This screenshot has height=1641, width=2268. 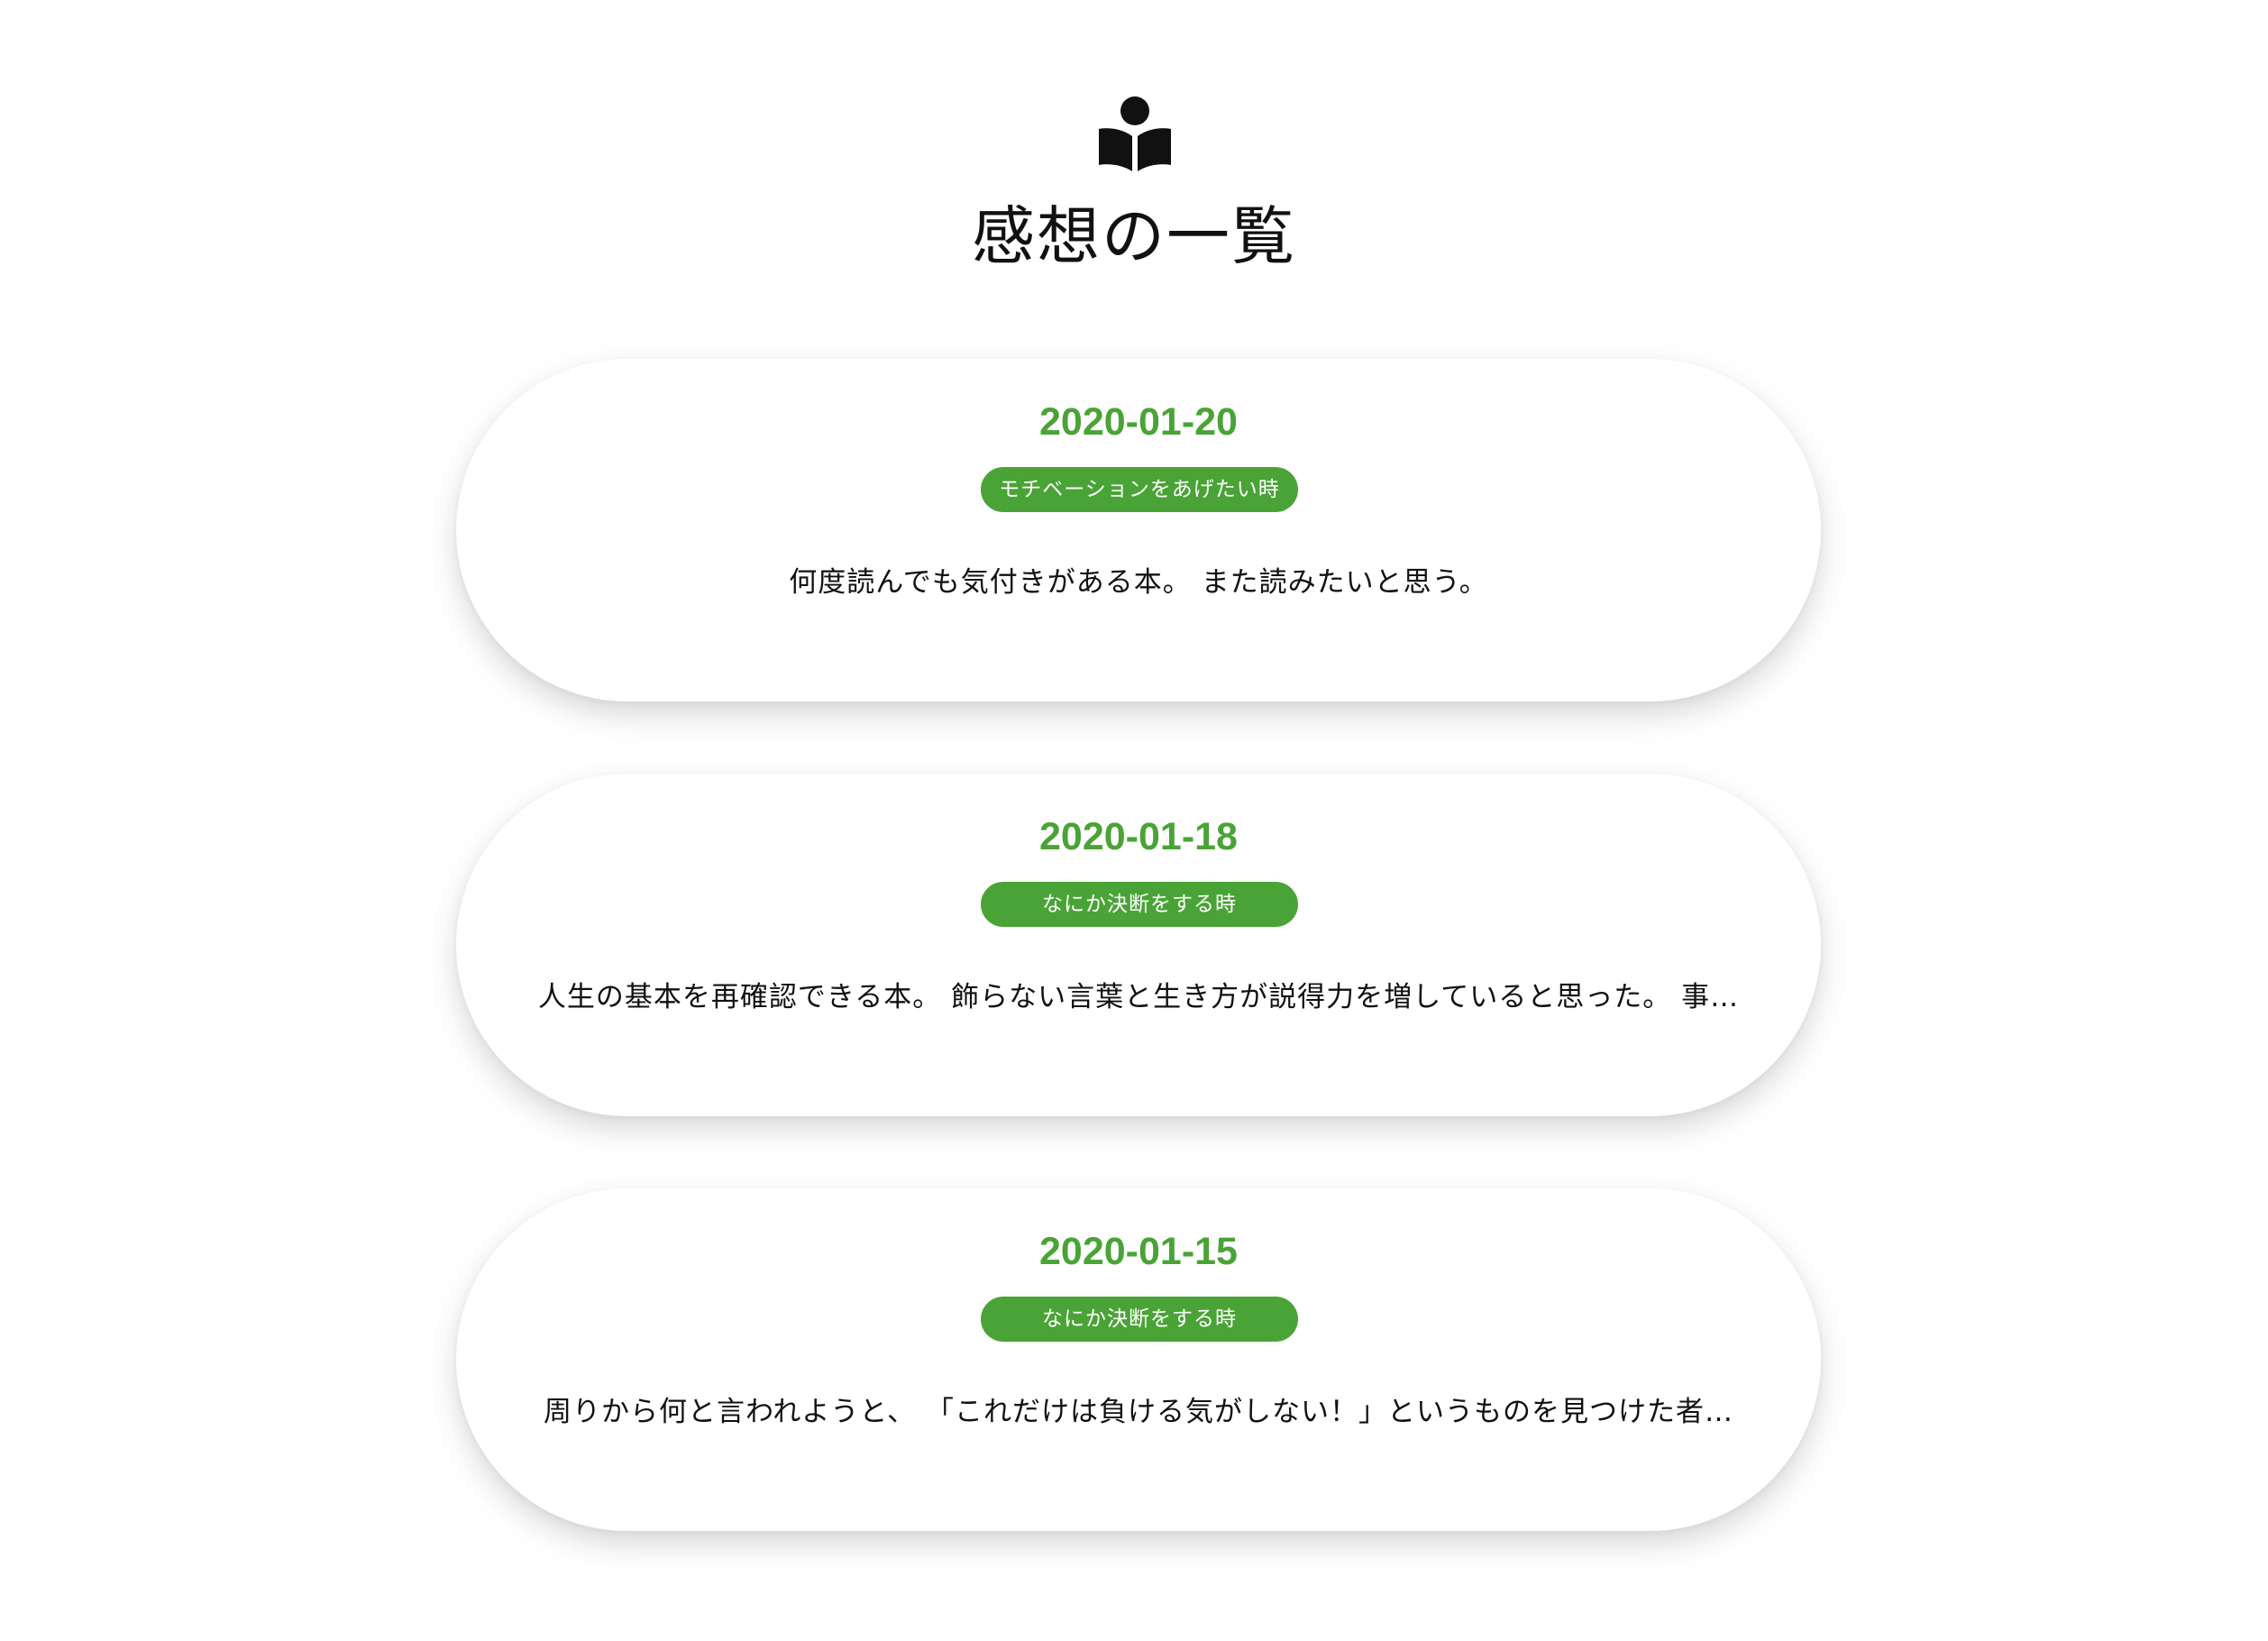 I want to click on review-date: 2020-01-15, so click(x=1139, y=1251).